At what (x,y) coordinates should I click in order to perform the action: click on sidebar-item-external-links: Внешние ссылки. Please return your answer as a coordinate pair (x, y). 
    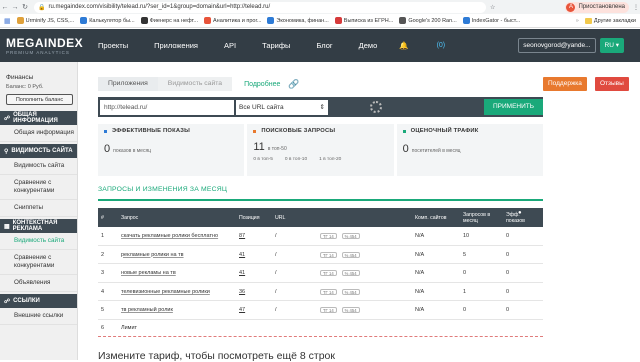
    Looking at the image, I should click on (38, 316).